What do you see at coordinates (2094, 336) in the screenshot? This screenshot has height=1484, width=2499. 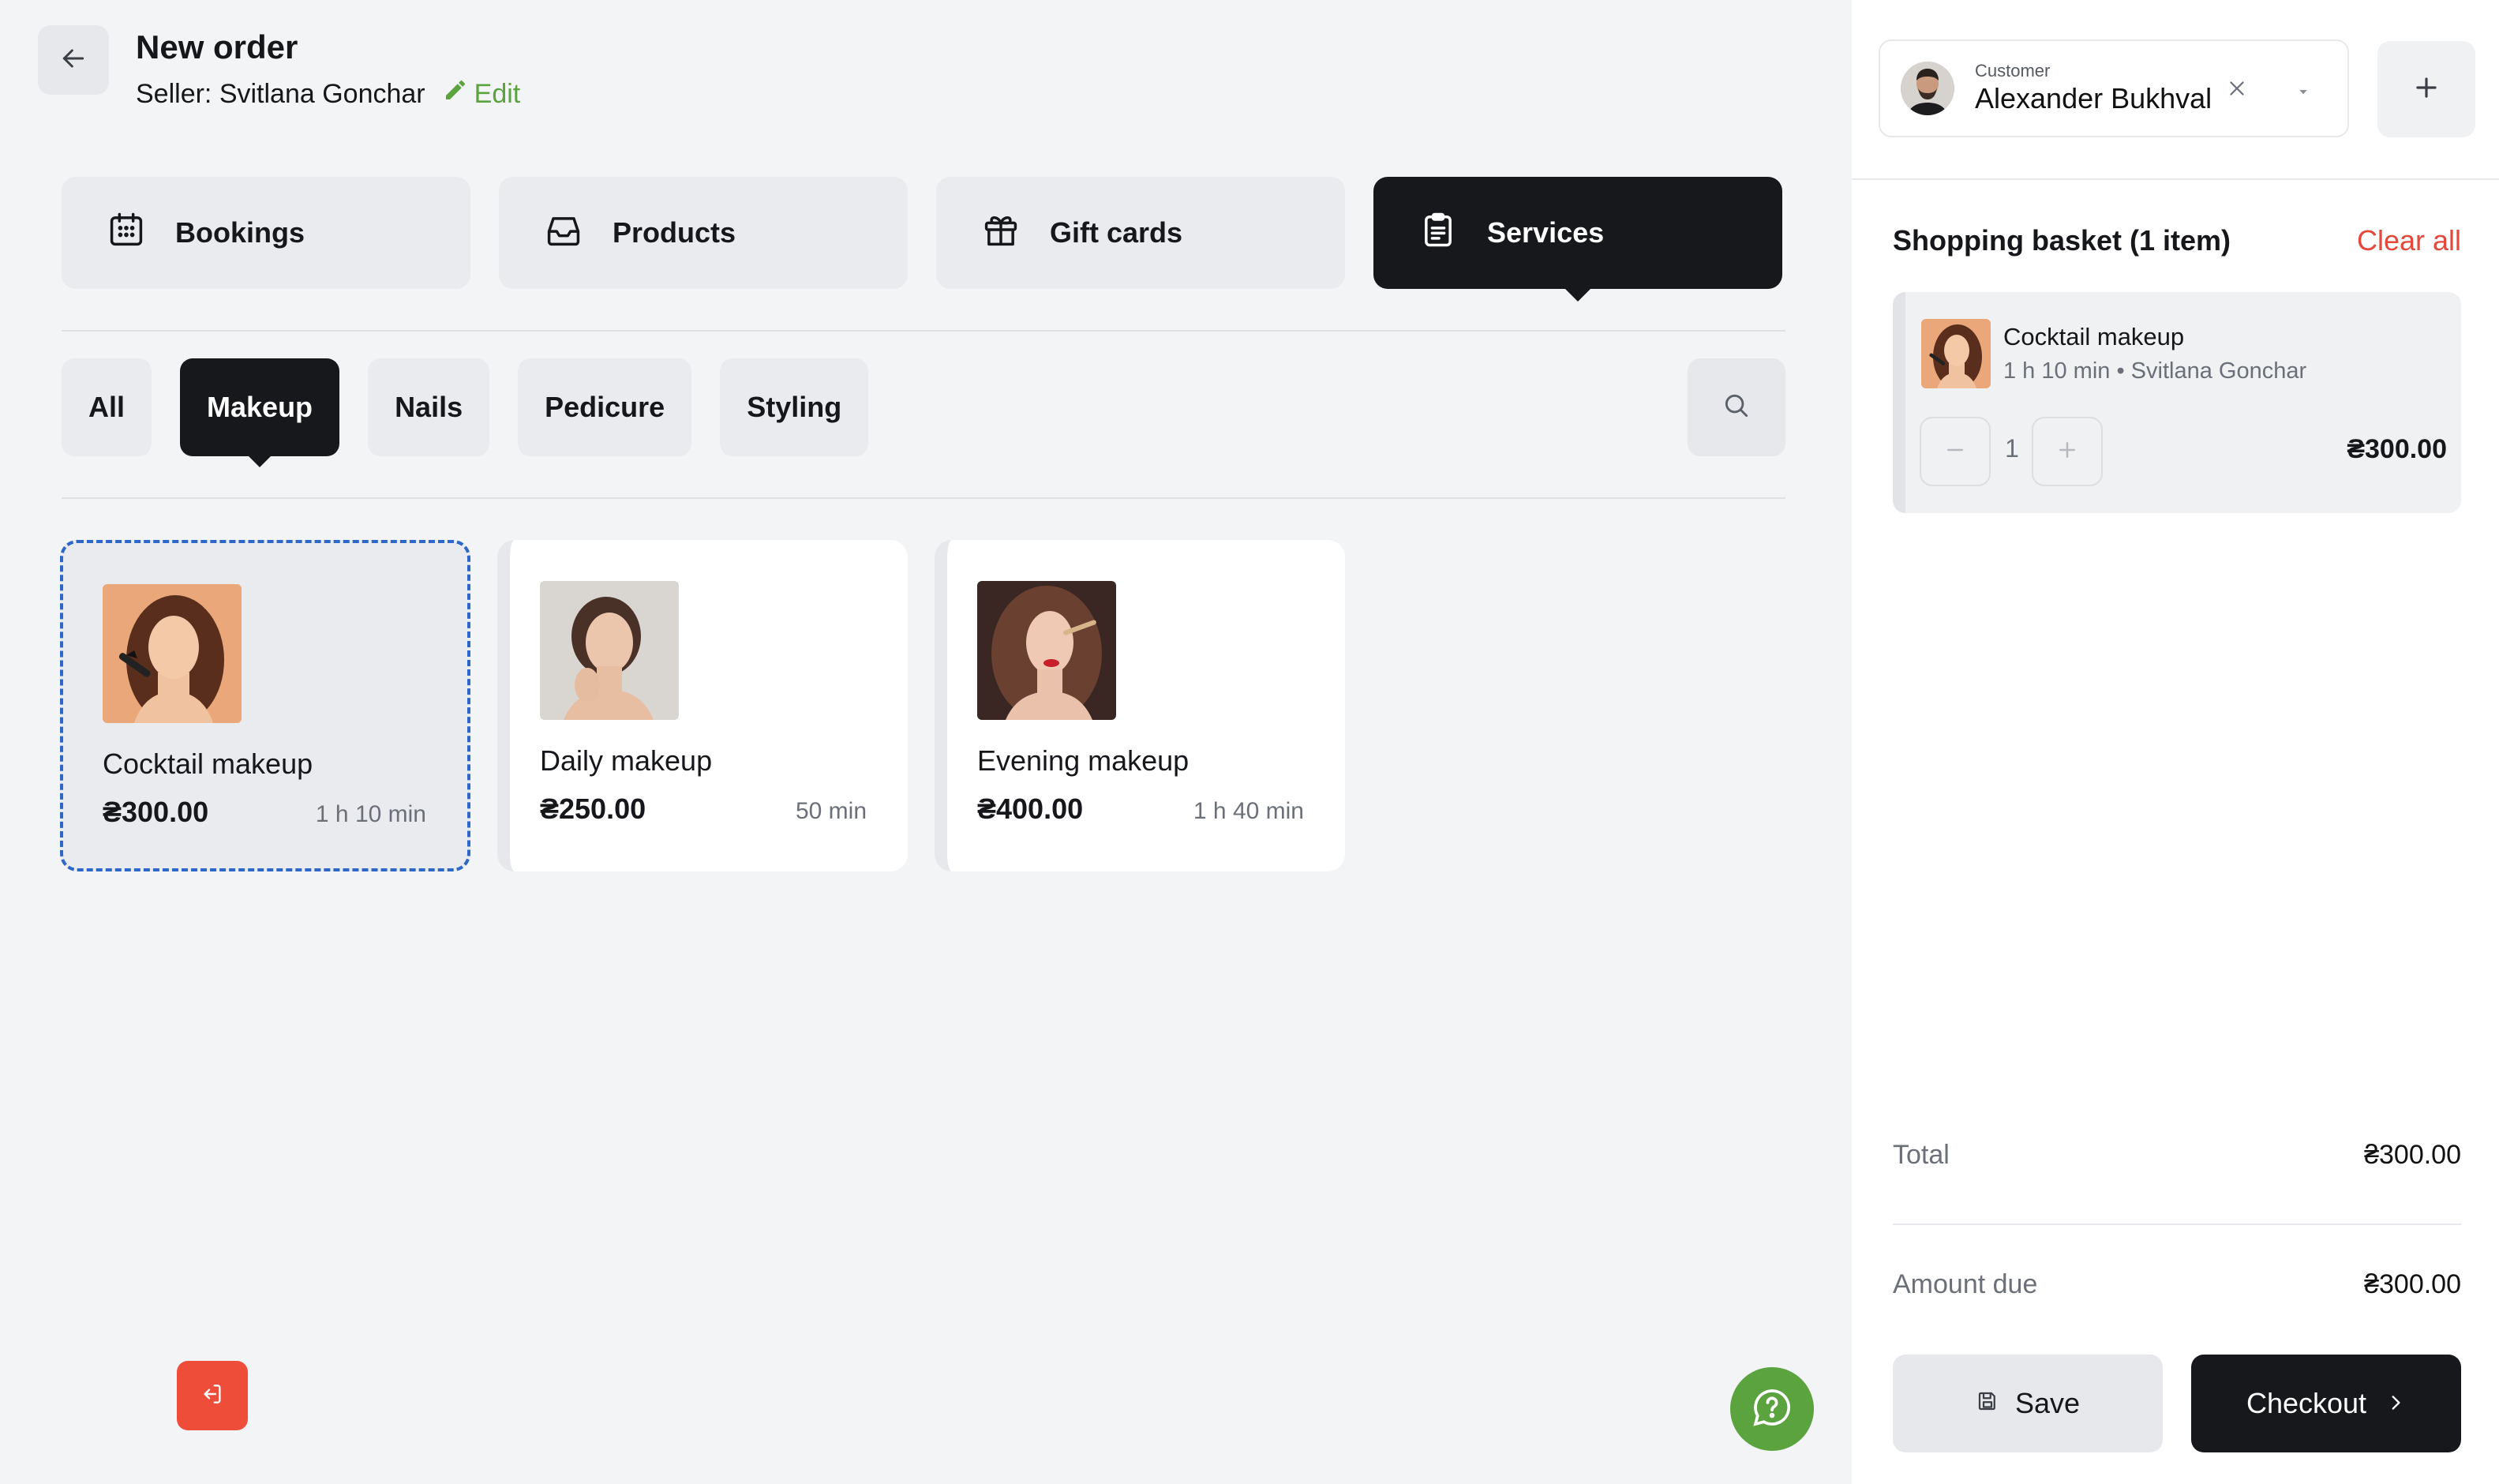 I see `basket-item-name: Cocktail makeup` at bounding box center [2094, 336].